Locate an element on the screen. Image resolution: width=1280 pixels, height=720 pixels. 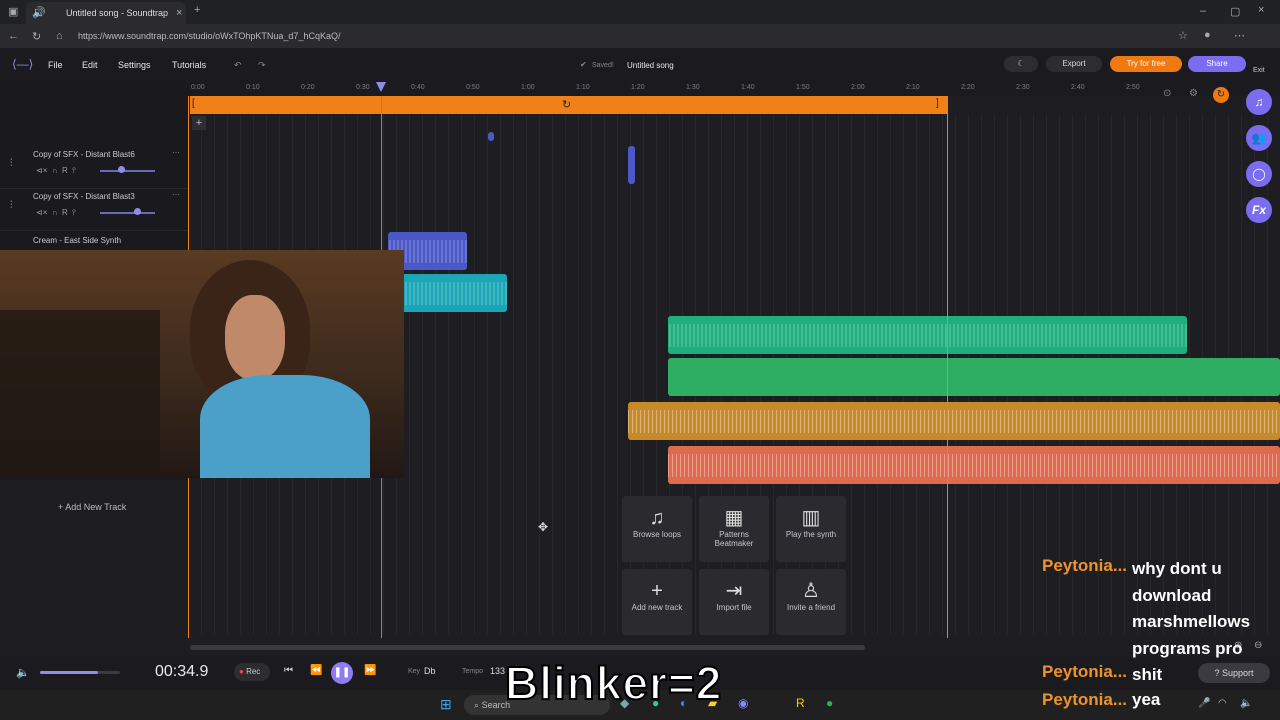
clip-blast is located at coordinates (631, 165).